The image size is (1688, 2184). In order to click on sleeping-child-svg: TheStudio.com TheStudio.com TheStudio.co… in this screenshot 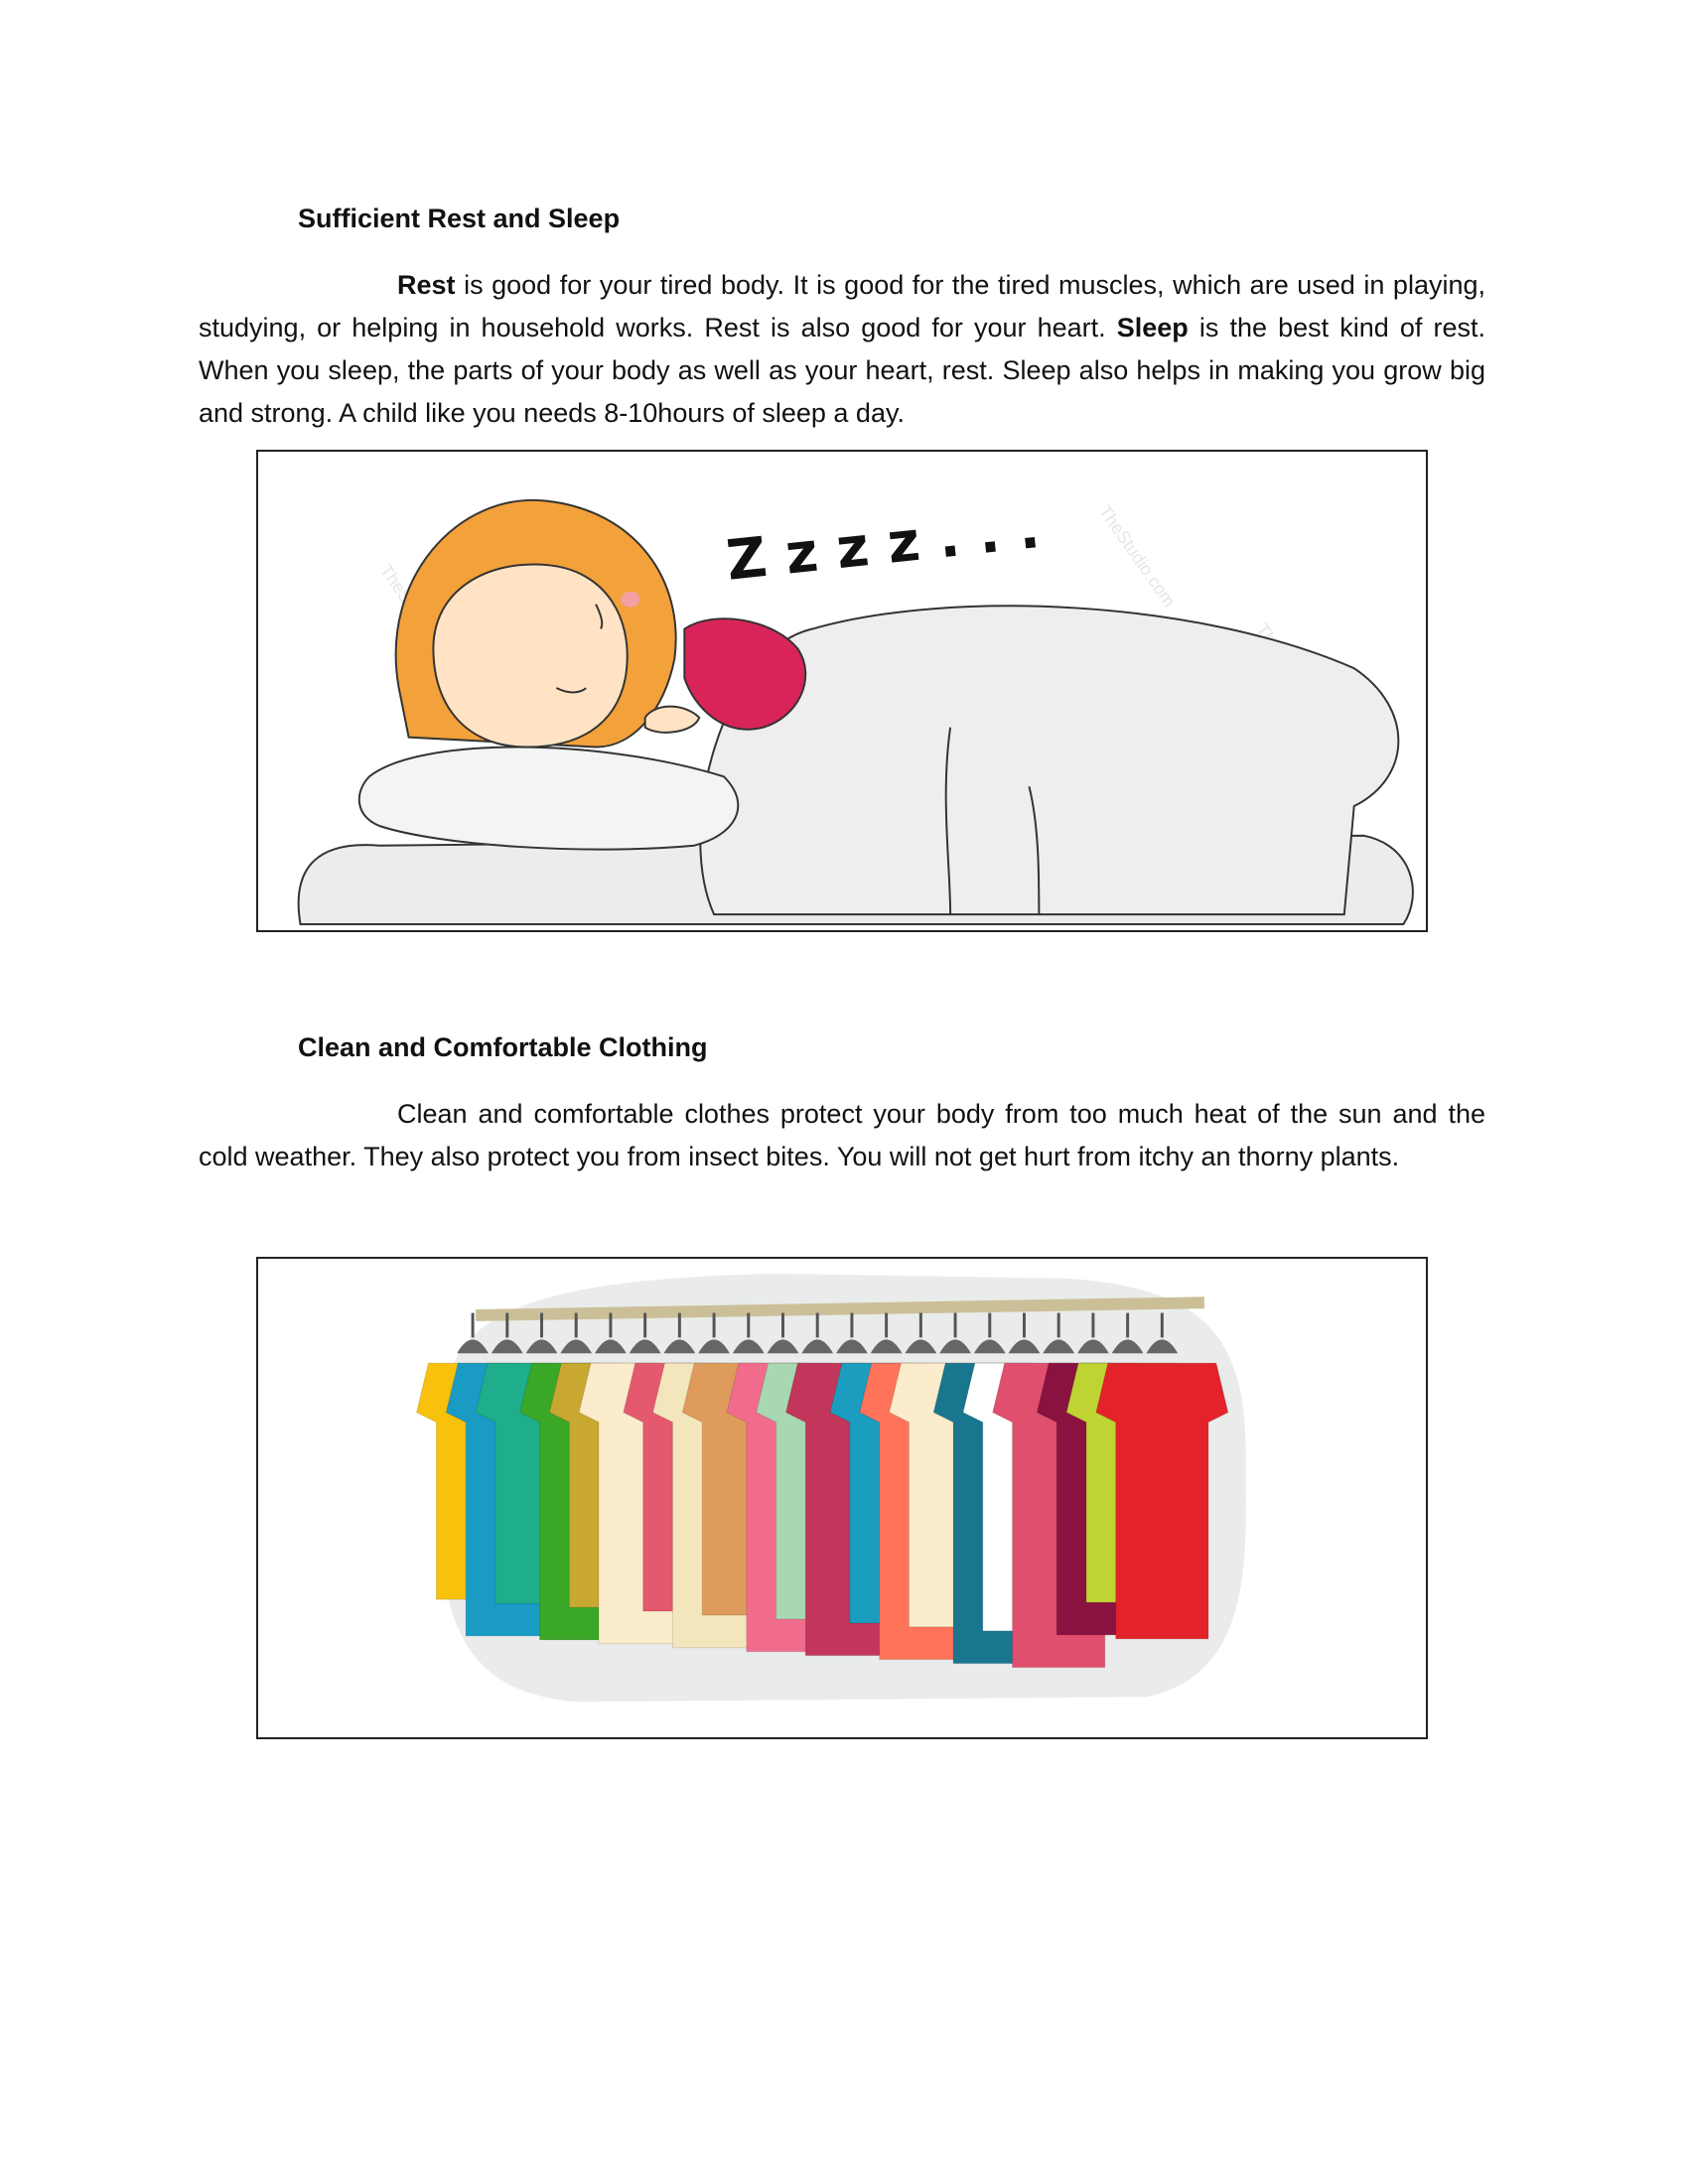, I will do `click(855, 711)`.